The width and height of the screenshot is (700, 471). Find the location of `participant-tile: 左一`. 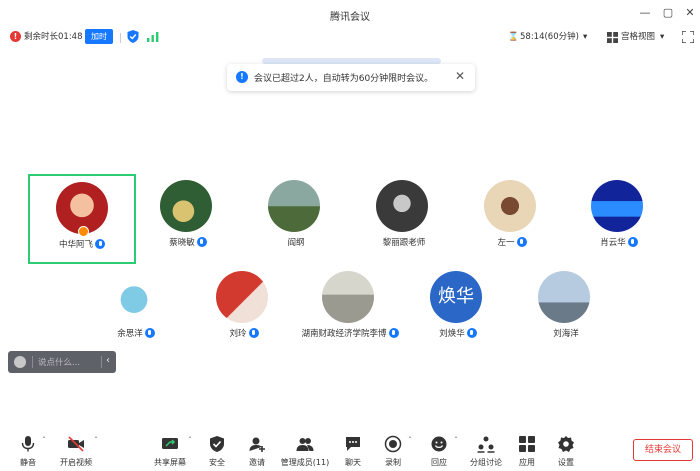

participant-tile: 左一 is located at coordinates (512, 219).